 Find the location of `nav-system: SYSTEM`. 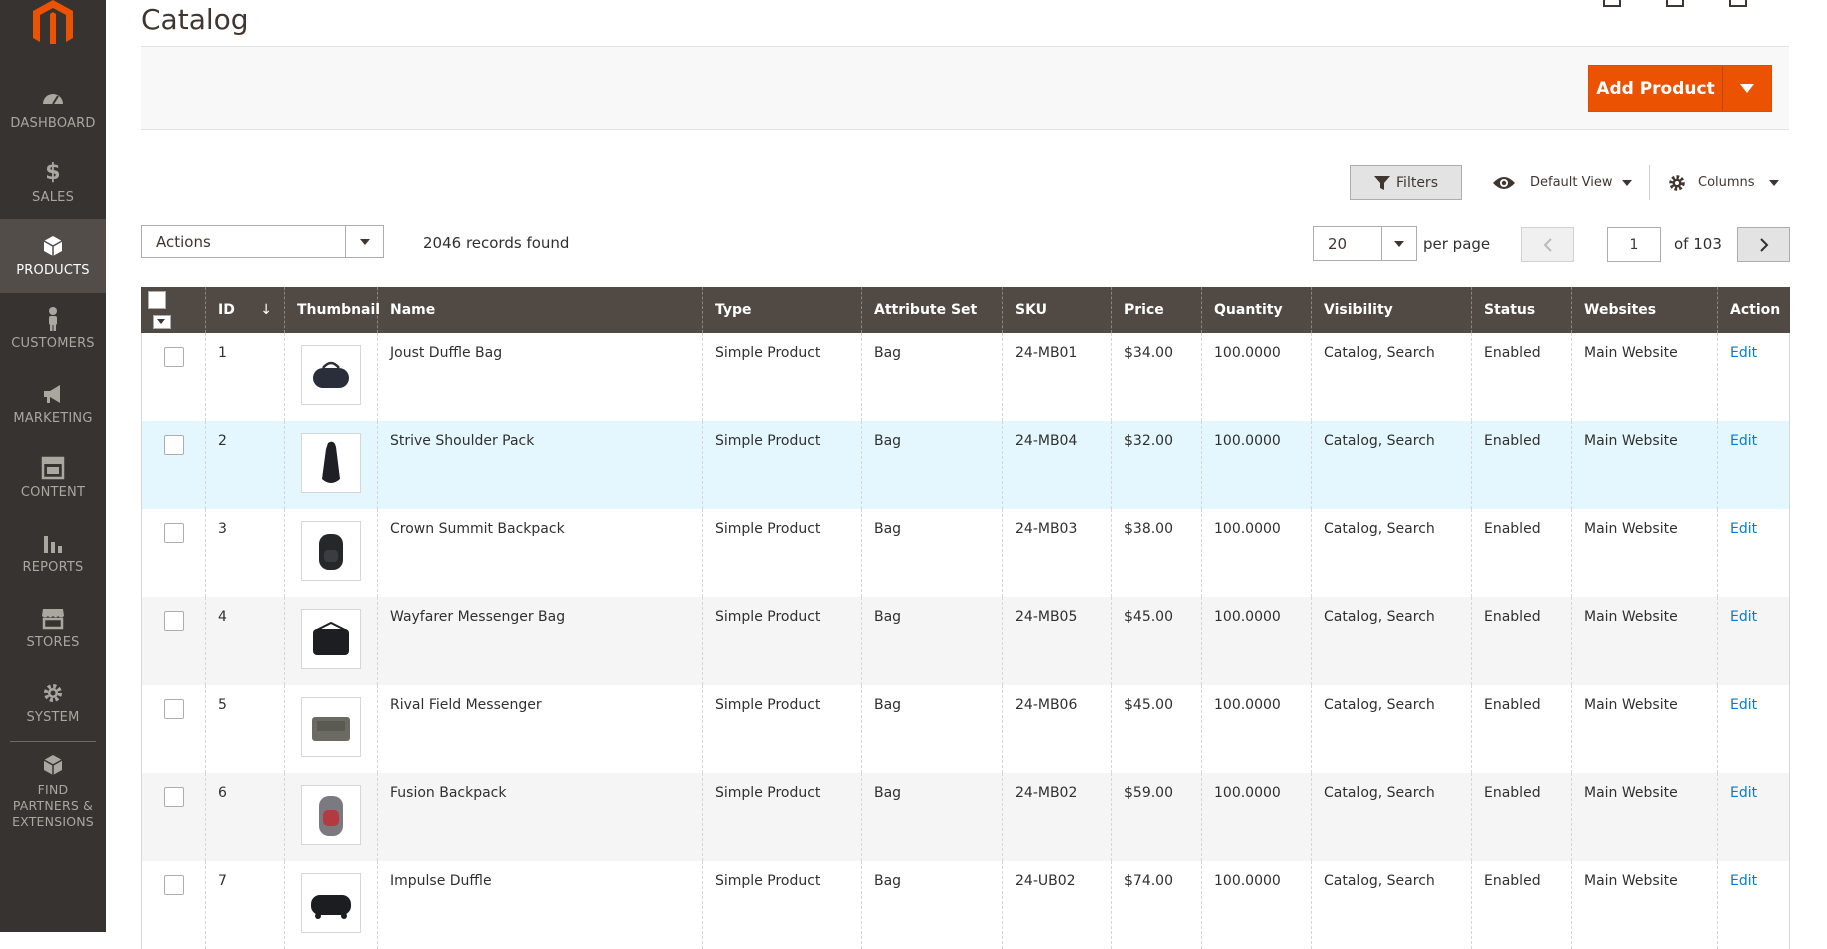

nav-system: SYSTEM is located at coordinates (53, 702).